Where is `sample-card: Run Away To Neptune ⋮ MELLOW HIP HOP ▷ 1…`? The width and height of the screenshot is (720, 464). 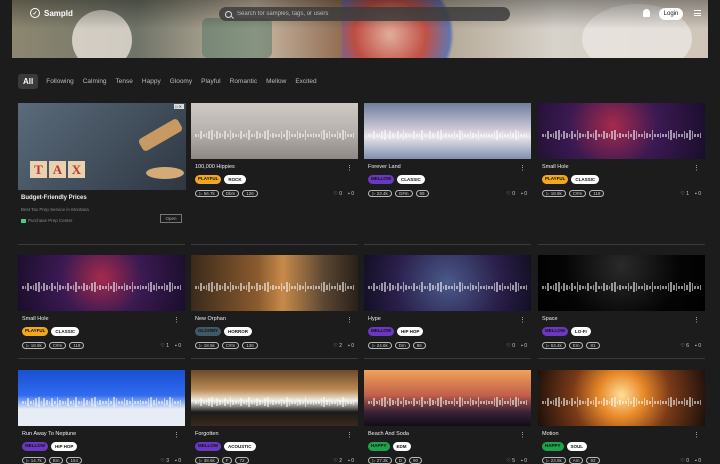
sample-card: Run Away To Neptune ⋮ MELLOW HIP HOP ▷ 1… is located at coordinates (101, 417).